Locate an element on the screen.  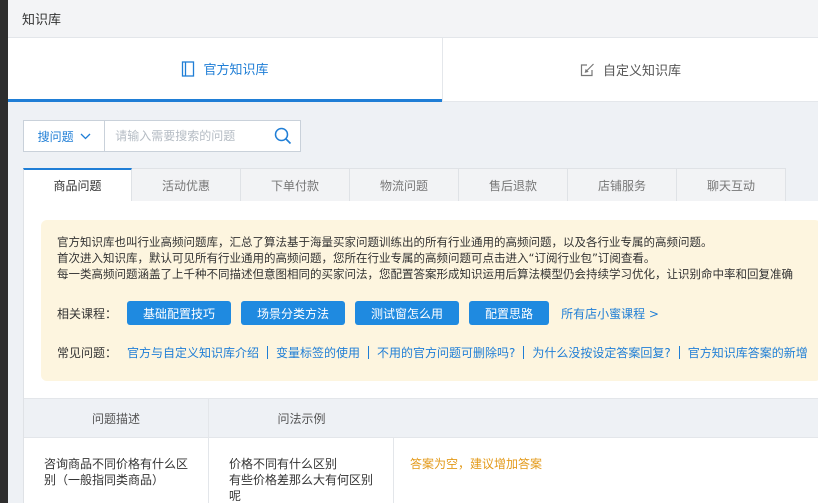
search-button is located at coordinates (282, 136).